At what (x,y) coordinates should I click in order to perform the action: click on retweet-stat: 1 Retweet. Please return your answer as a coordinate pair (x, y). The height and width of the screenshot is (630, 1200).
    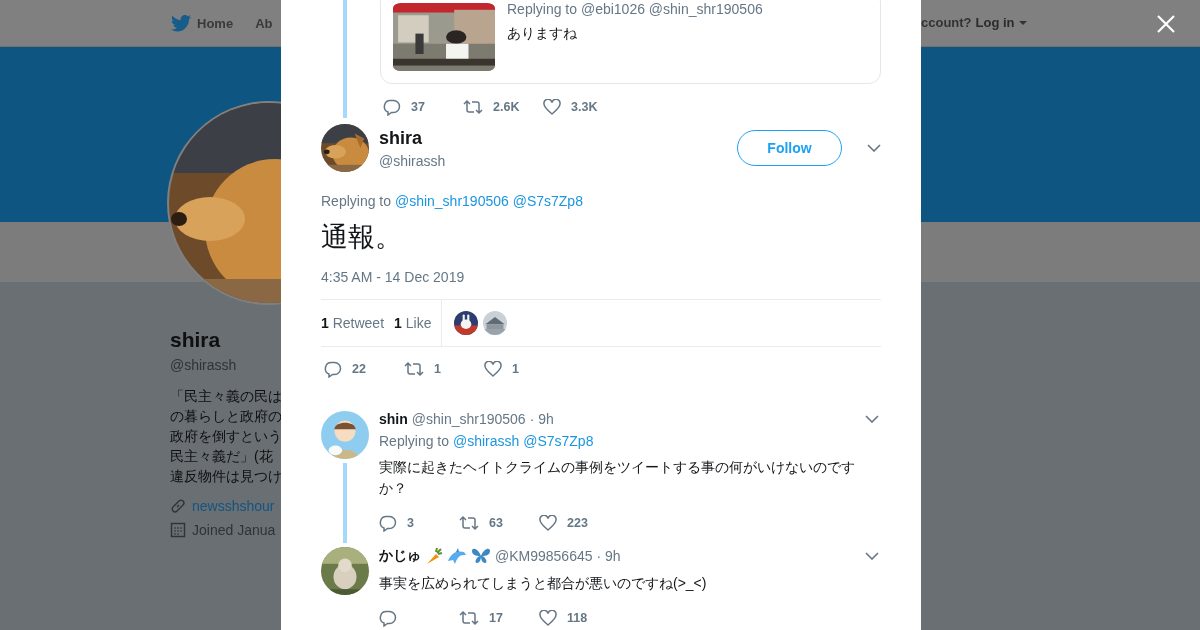
    Looking at the image, I should click on (353, 323).